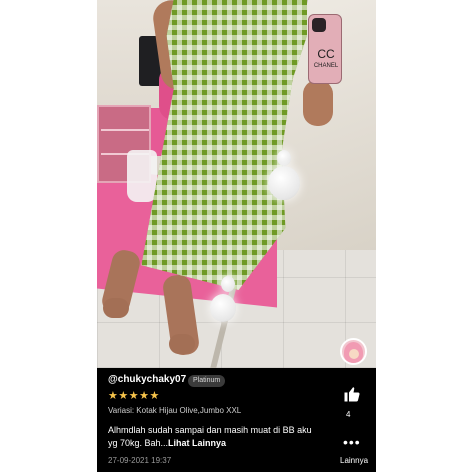 The height and width of the screenshot is (472, 472). Describe the element at coordinates (125, 130) in the screenshot. I see `shelf-row` at that location.